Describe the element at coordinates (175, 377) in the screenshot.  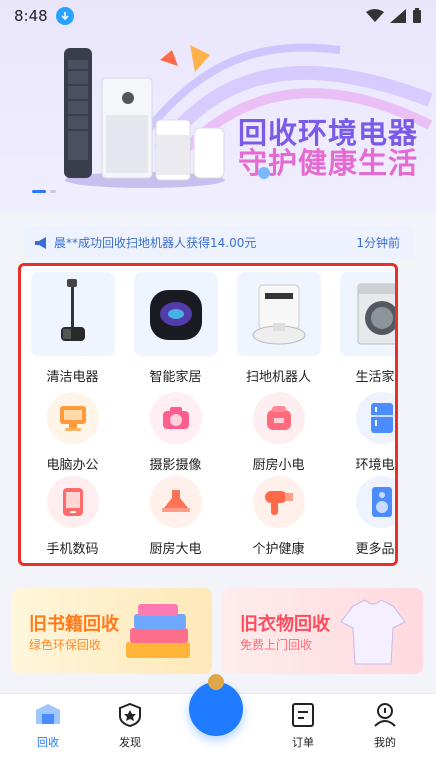
I see `category-label: 智能家居` at that location.